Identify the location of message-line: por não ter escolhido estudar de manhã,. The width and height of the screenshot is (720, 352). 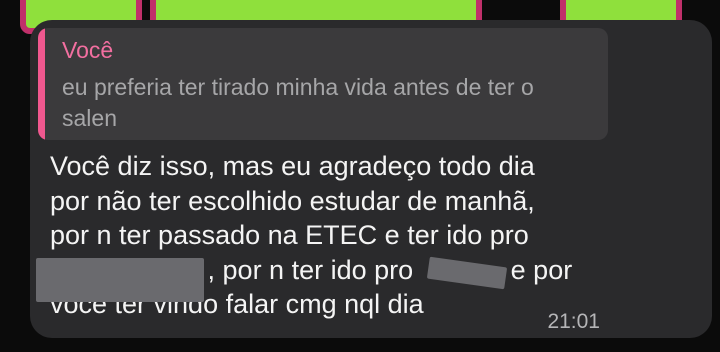
(292, 200).